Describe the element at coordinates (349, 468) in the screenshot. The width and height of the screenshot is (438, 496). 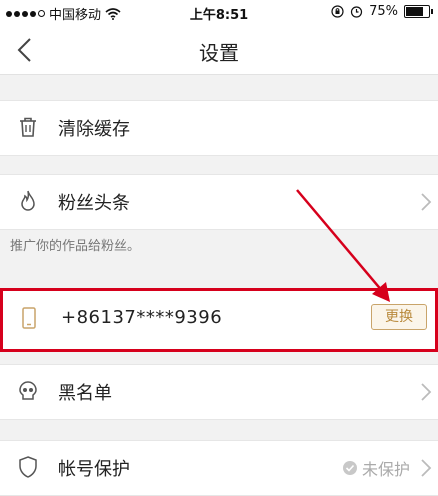
I see `check-circle-icon` at that location.